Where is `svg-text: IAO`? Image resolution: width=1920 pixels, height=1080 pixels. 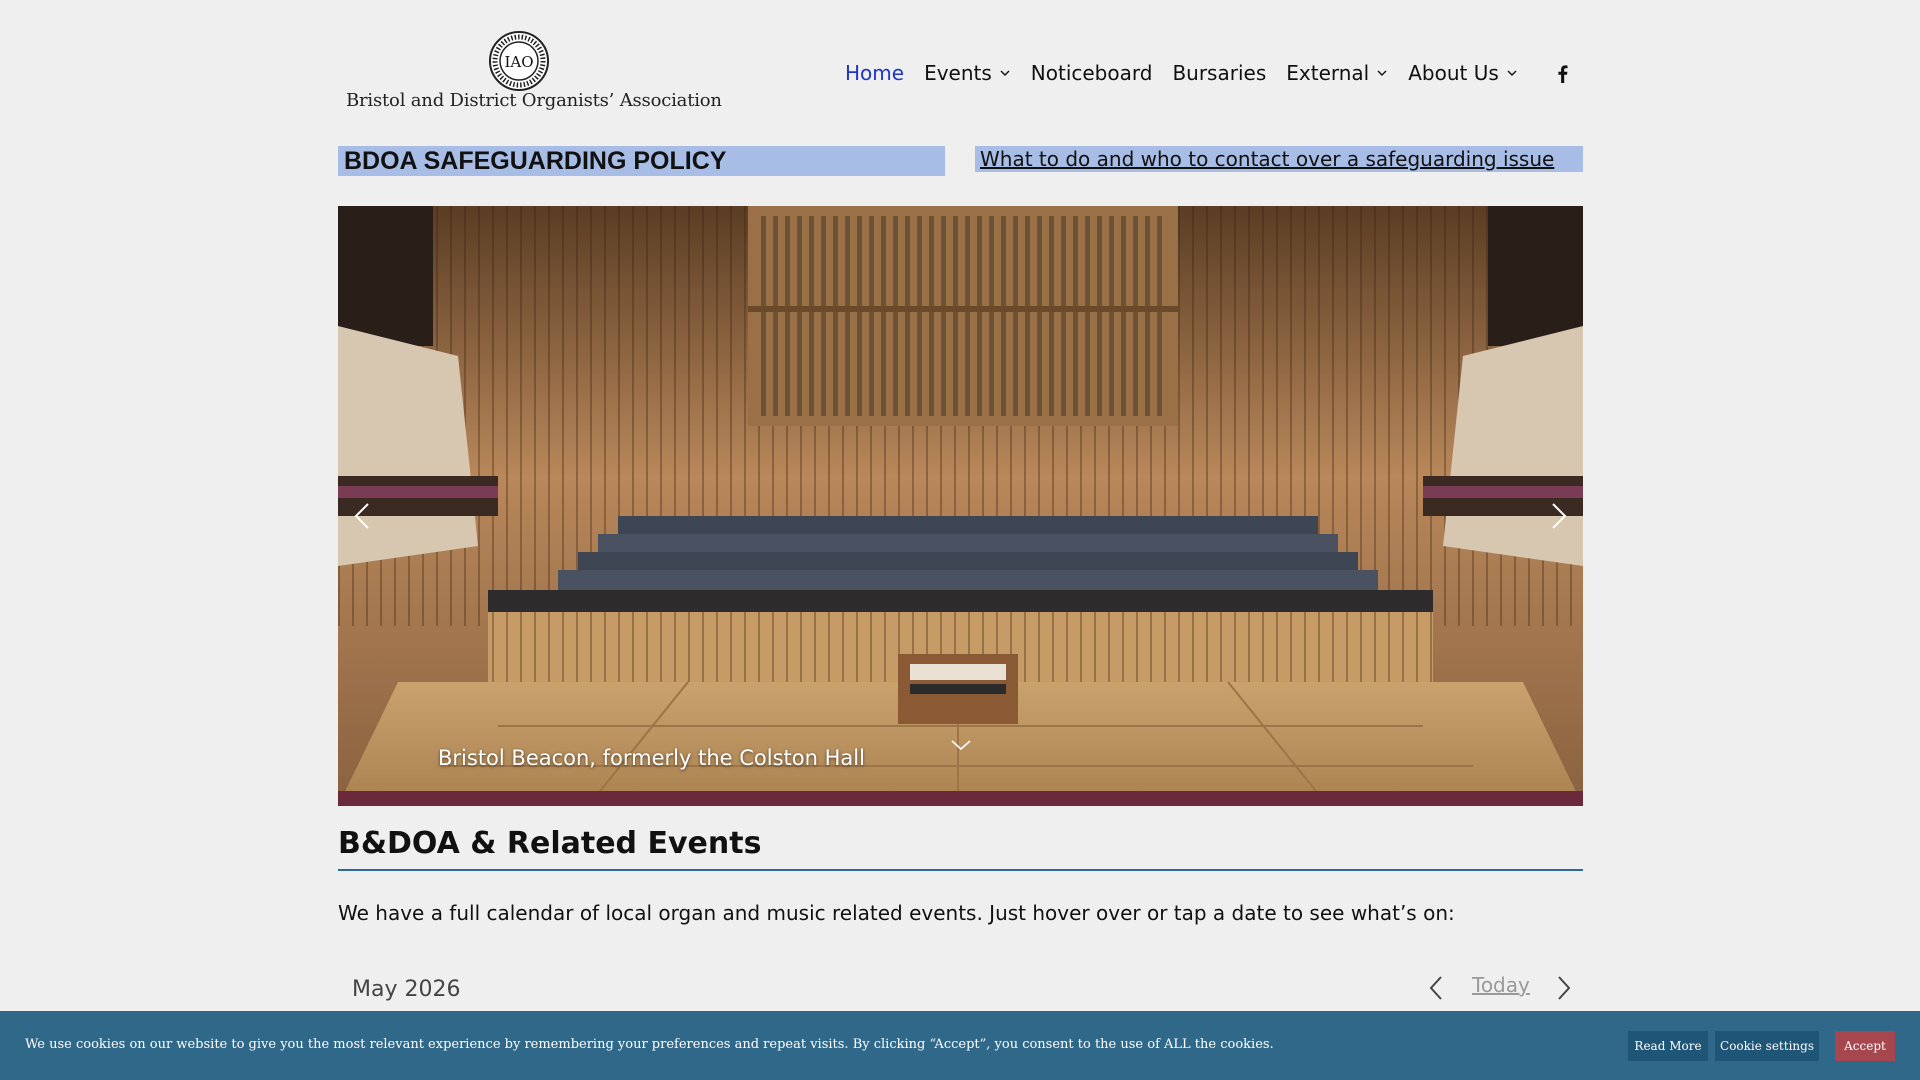 svg-text: IAO is located at coordinates (518, 62).